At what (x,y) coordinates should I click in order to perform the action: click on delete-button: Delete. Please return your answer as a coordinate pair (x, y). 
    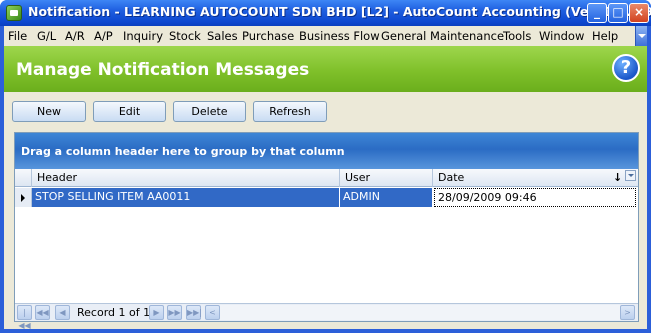
    Looking at the image, I should click on (209, 111).